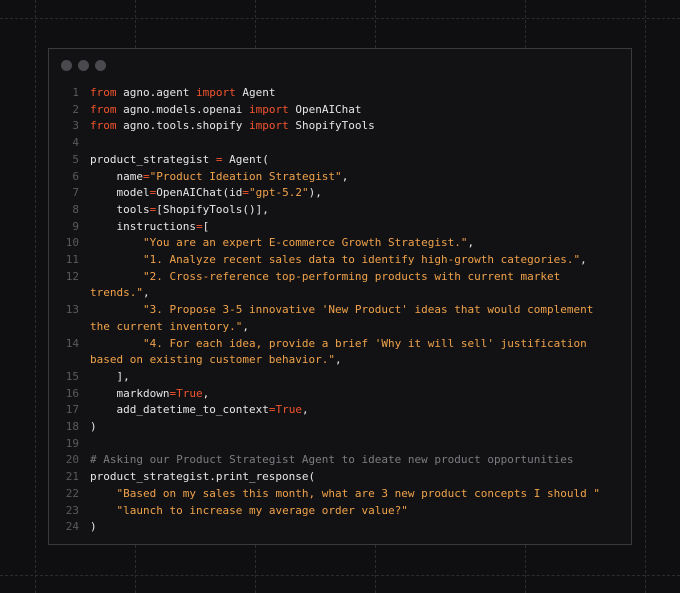  I want to click on string-token: "Product Ideation Strategist", so click(245, 176).